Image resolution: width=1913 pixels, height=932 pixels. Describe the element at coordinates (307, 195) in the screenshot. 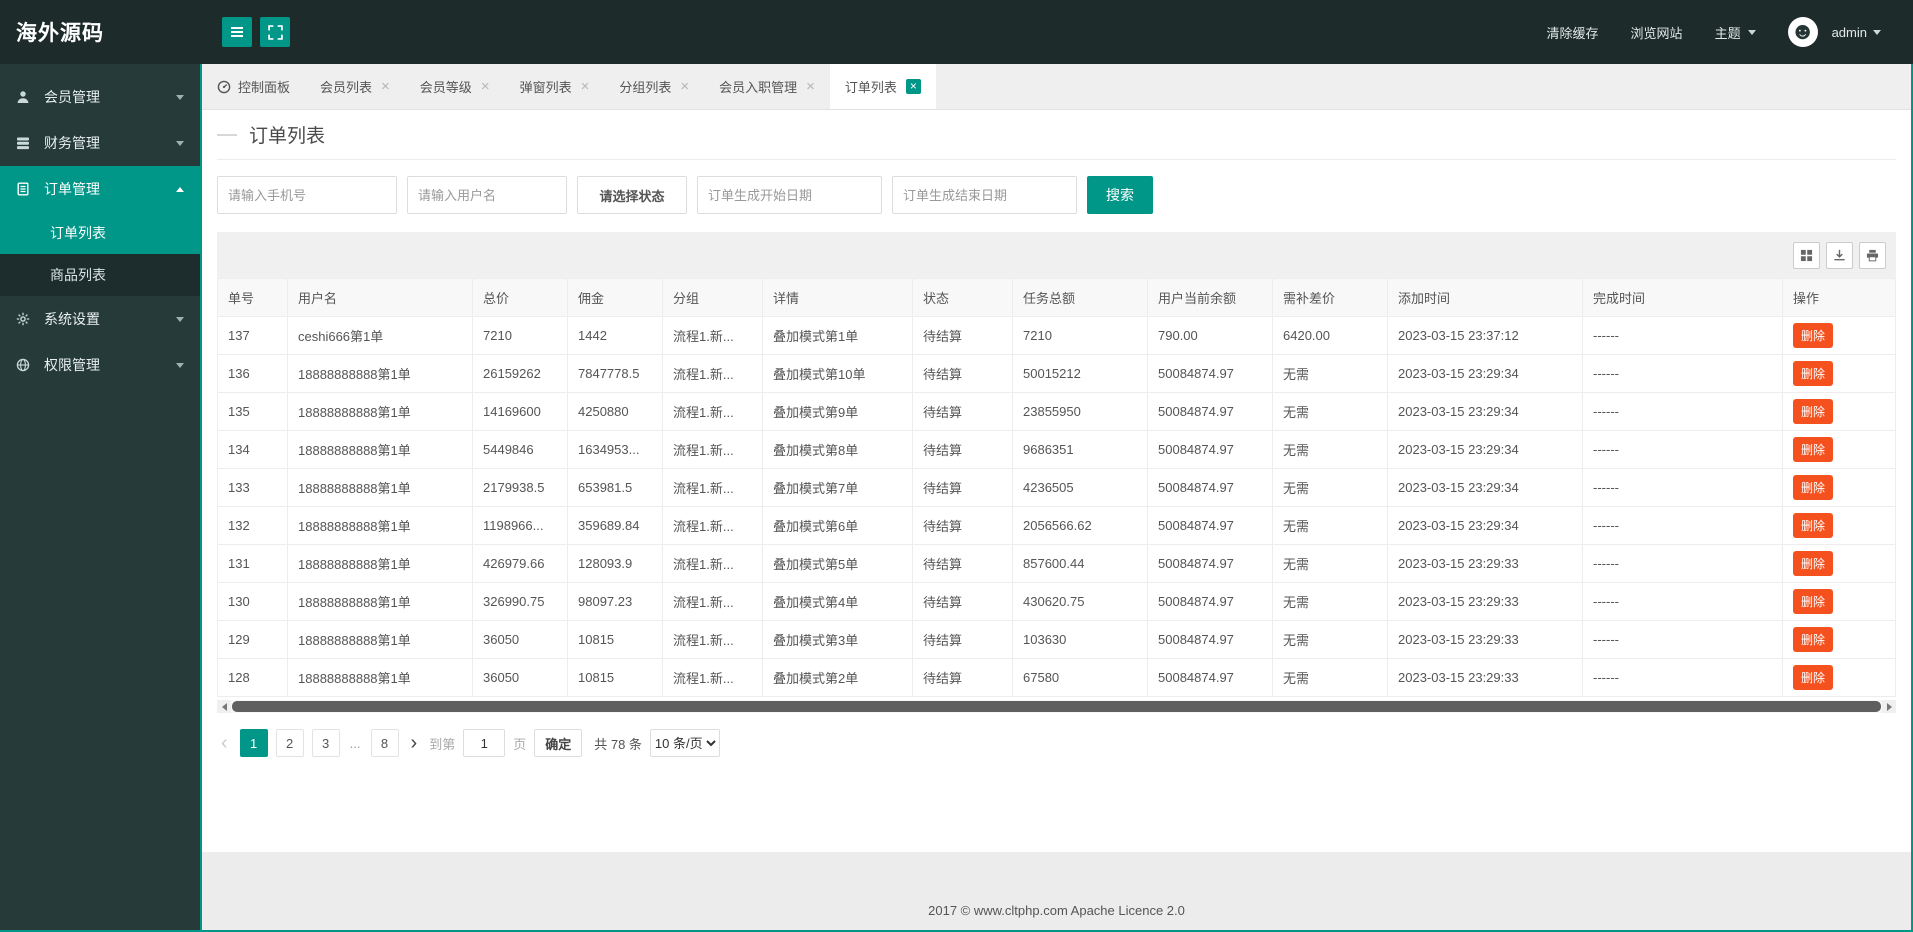

I see `phone-input` at that location.